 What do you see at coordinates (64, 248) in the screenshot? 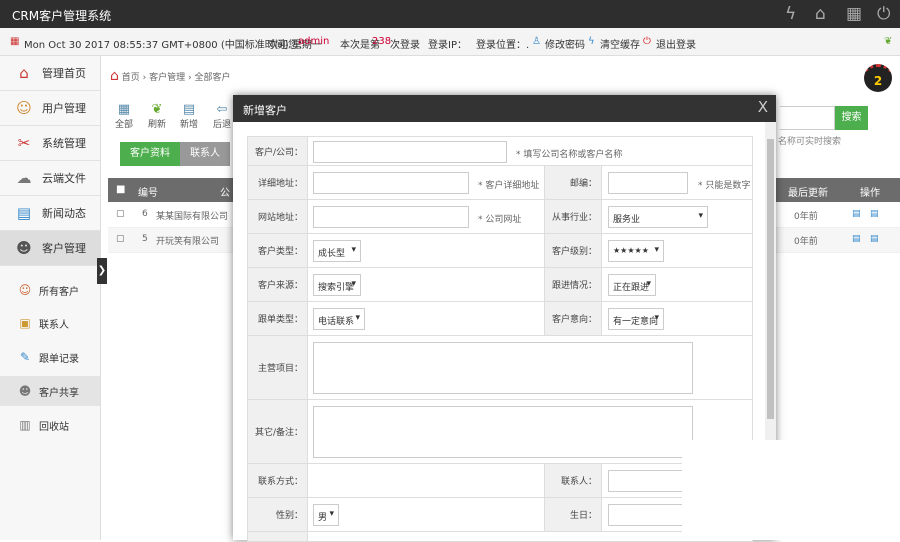
I see `sidebar-item-label: 客户管理` at bounding box center [64, 248].